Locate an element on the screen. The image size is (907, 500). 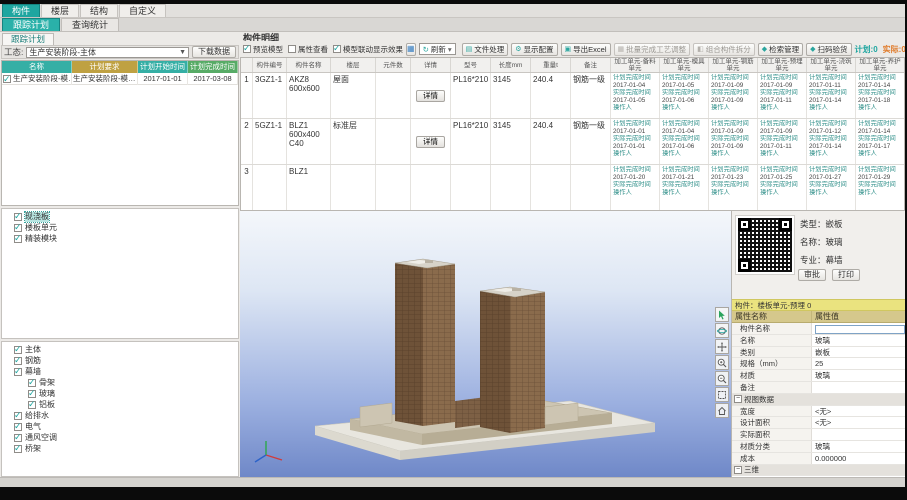
col-model: 型号 is located at coordinates (471, 65).